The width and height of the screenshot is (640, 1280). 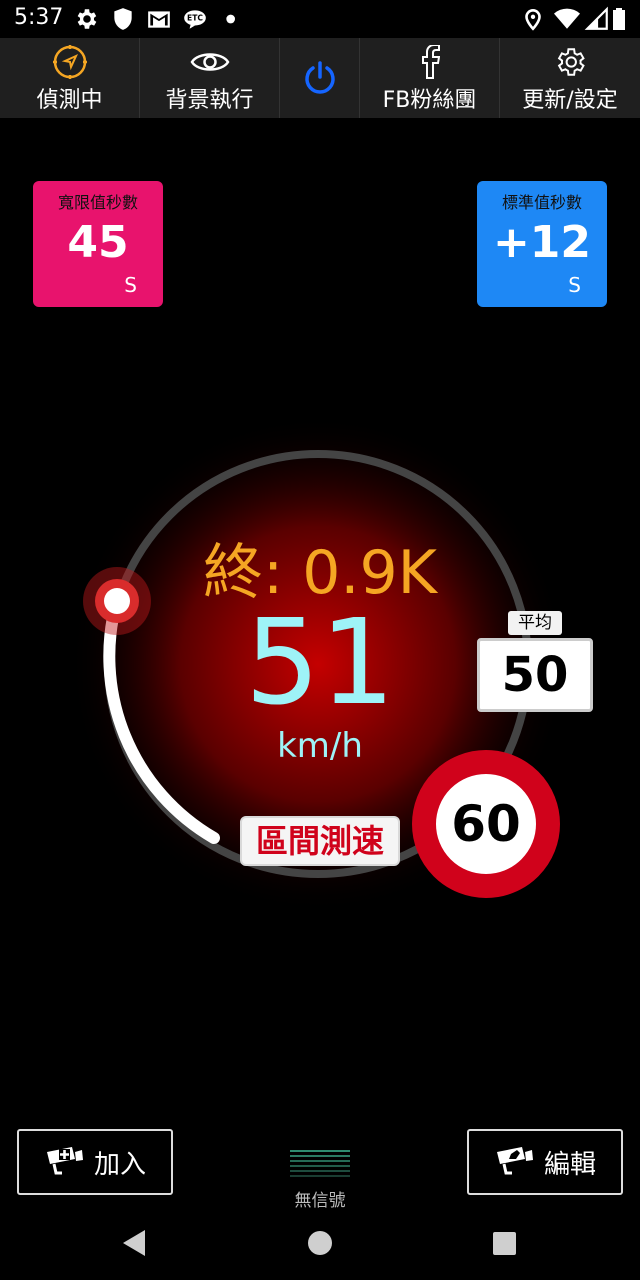 What do you see at coordinates (321, 1243) in the screenshot?
I see `home-icon` at bounding box center [321, 1243].